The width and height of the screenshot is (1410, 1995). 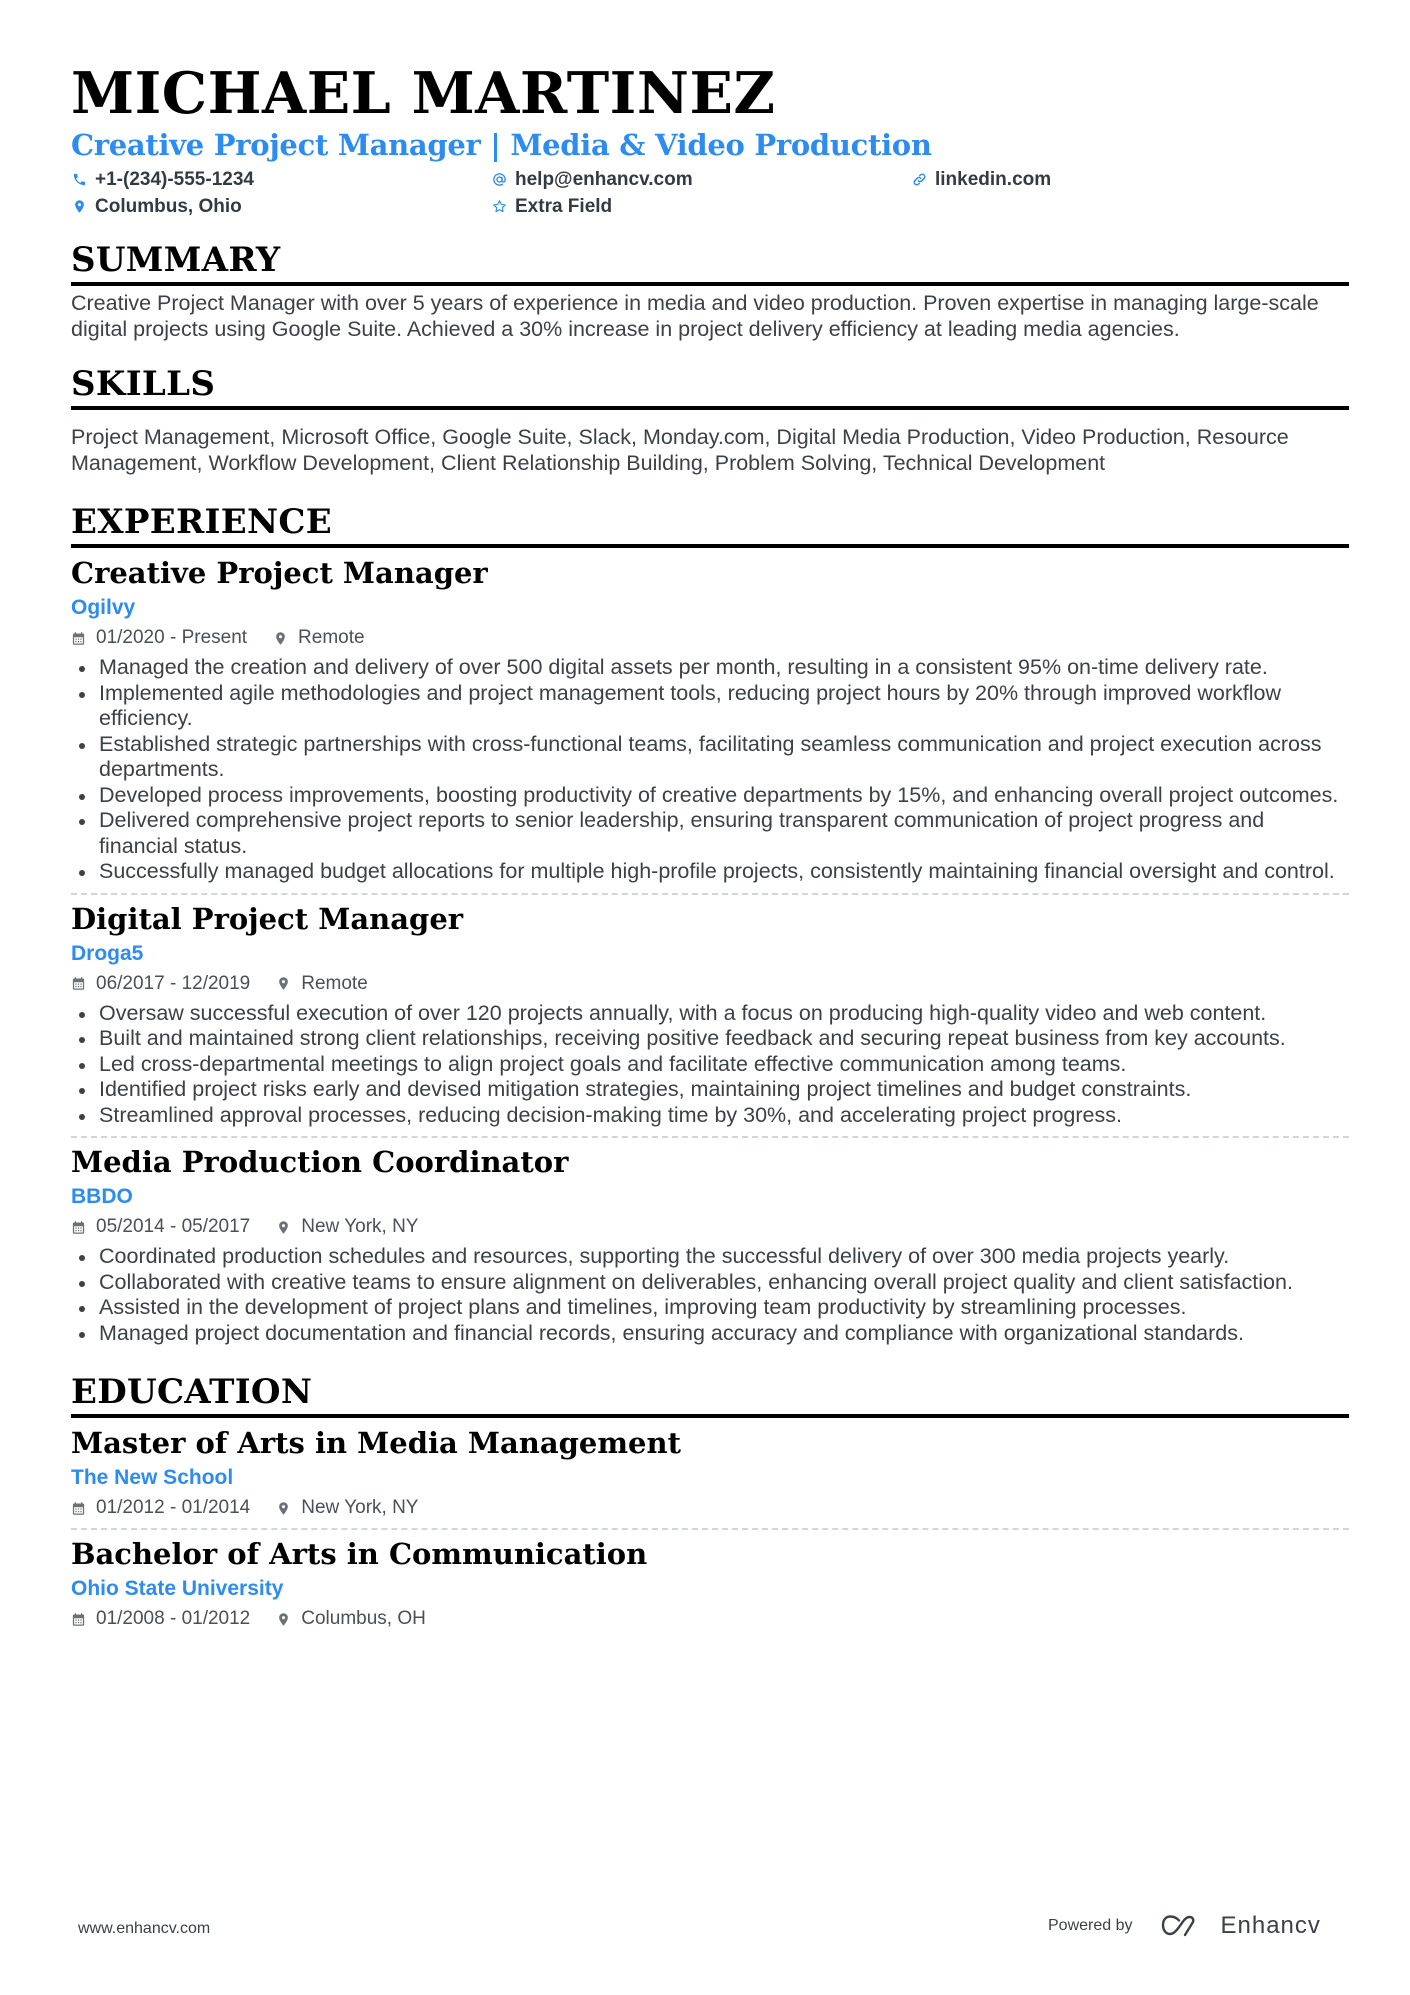 What do you see at coordinates (79, 180) in the screenshot?
I see `phone-icon` at bounding box center [79, 180].